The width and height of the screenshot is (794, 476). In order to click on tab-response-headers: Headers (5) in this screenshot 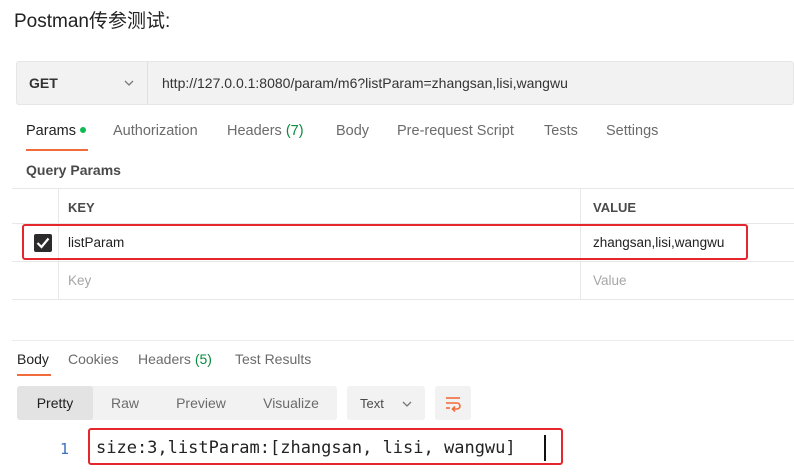, I will do `click(175, 359)`.